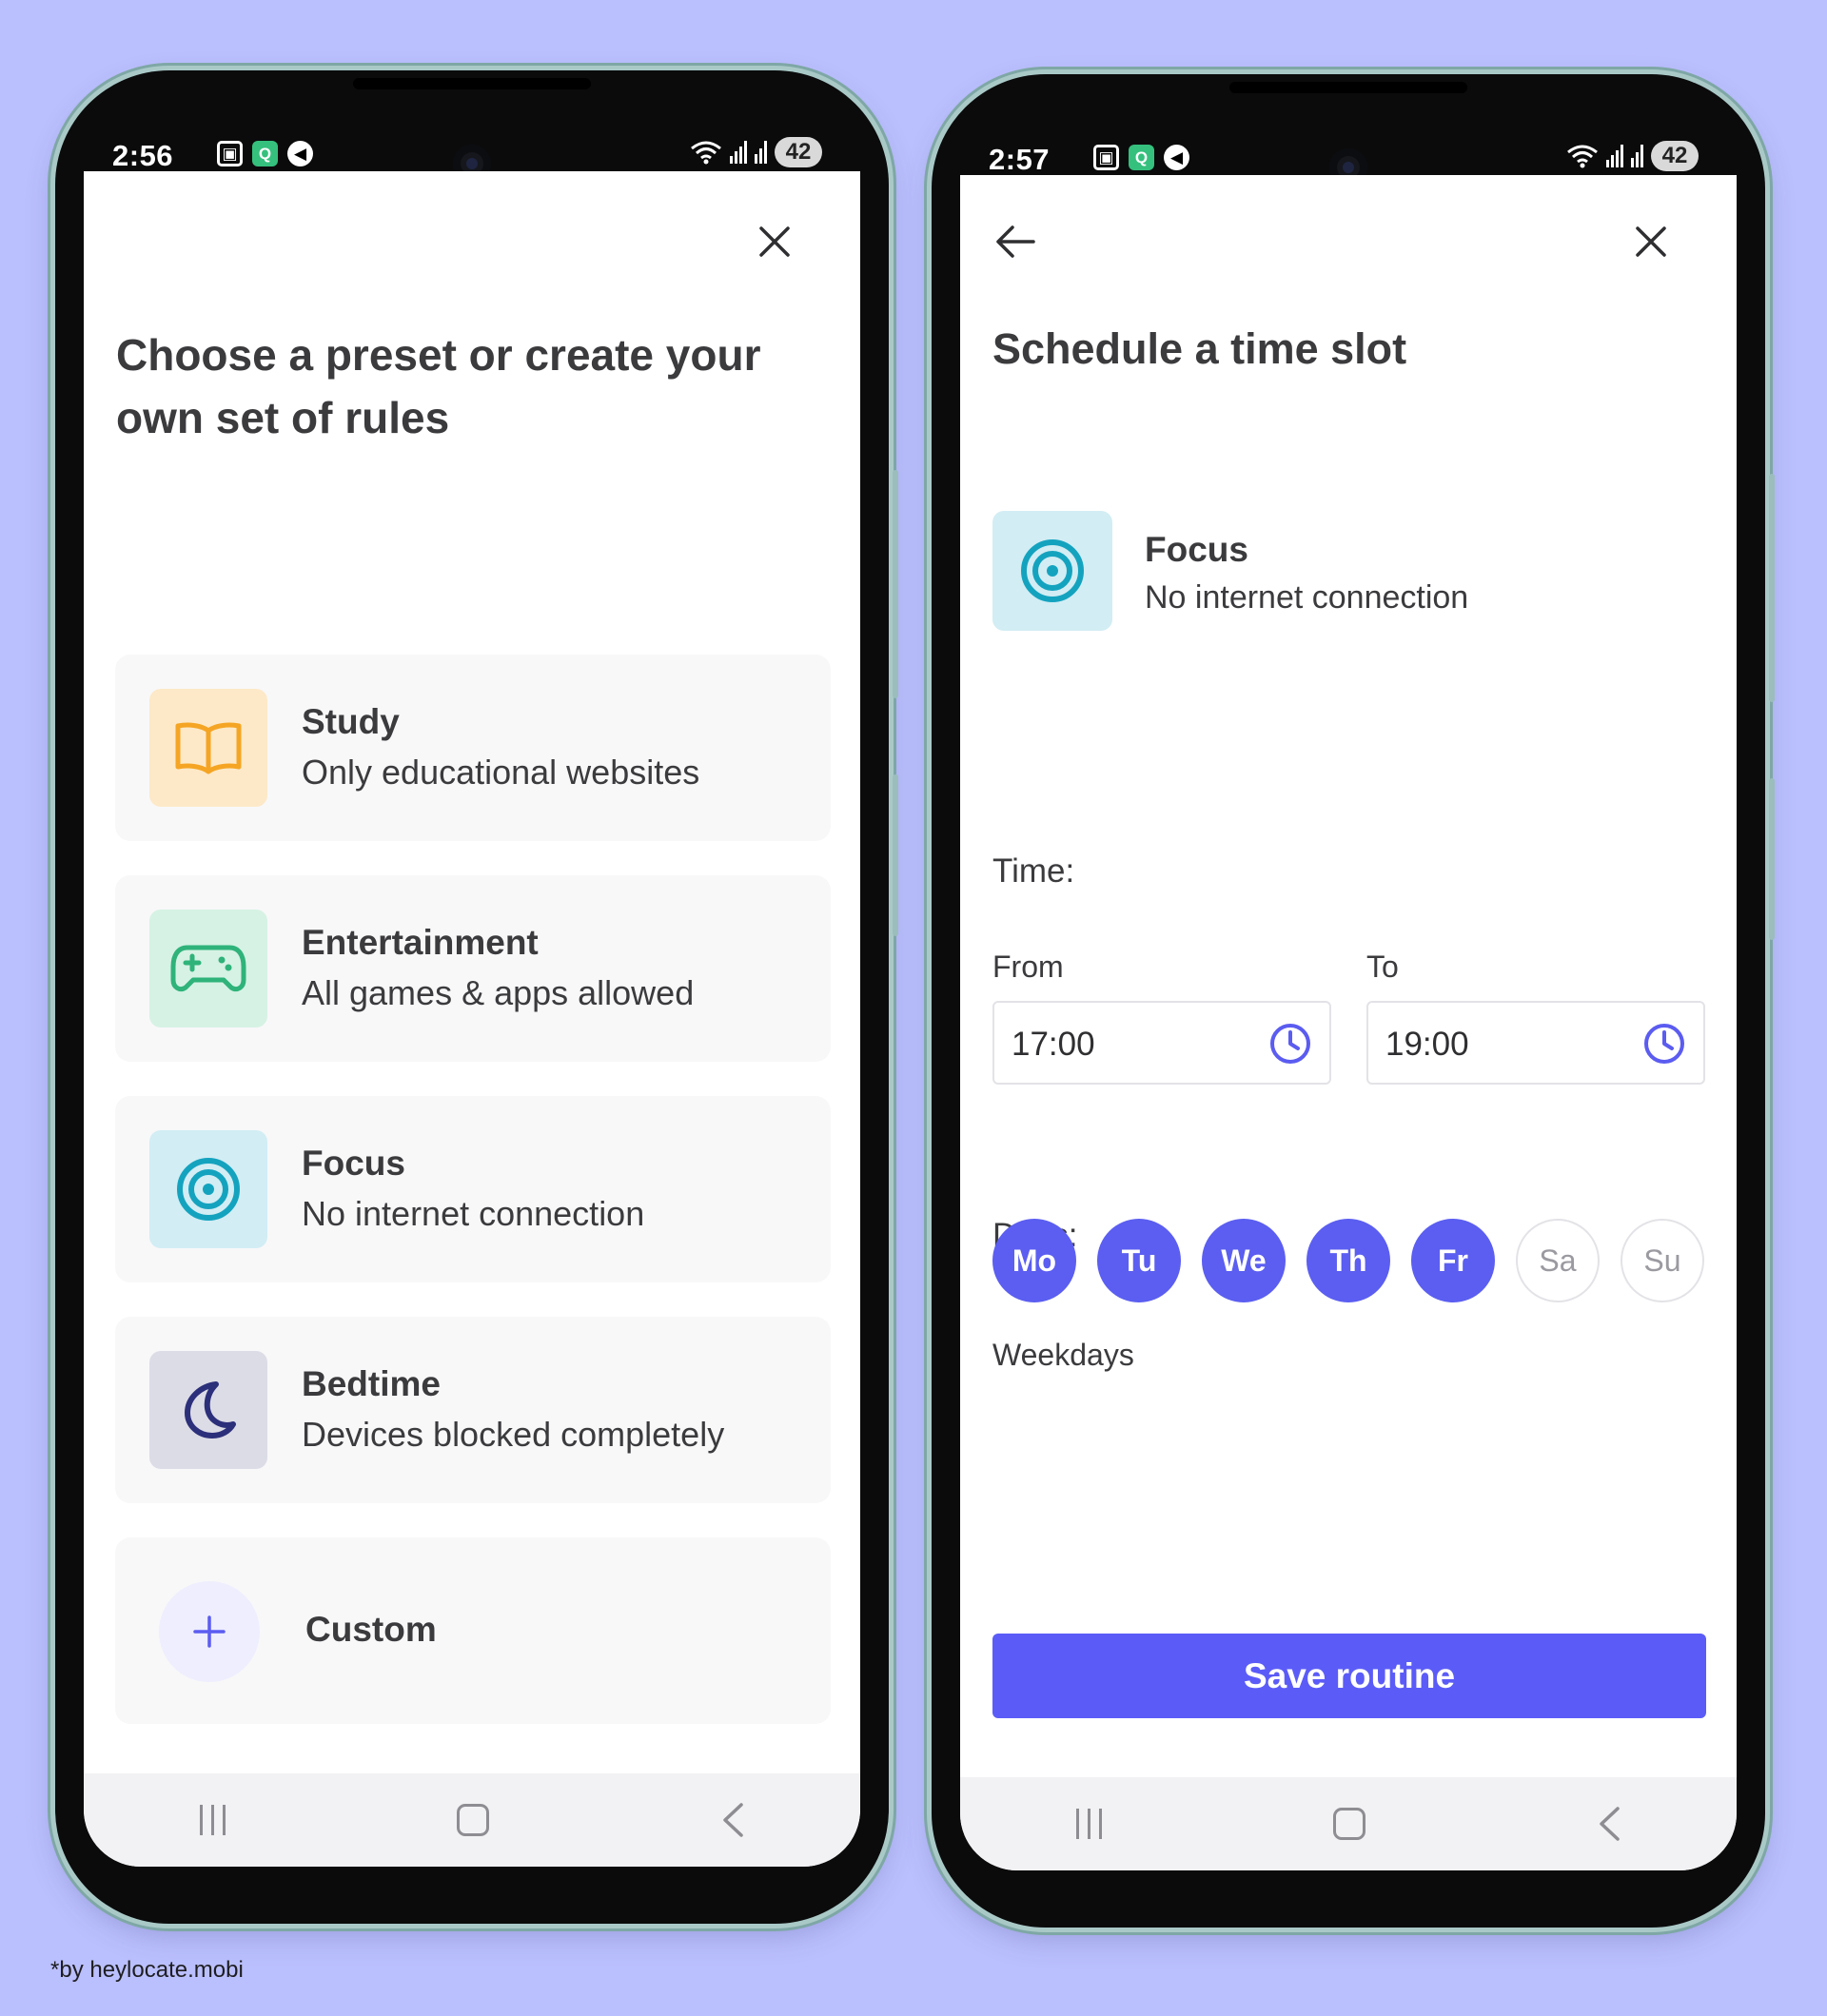  What do you see at coordinates (1427, 1044) in the screenshot?
I see `to-time-value: 19:00` at bounding box center [1427, 1044].